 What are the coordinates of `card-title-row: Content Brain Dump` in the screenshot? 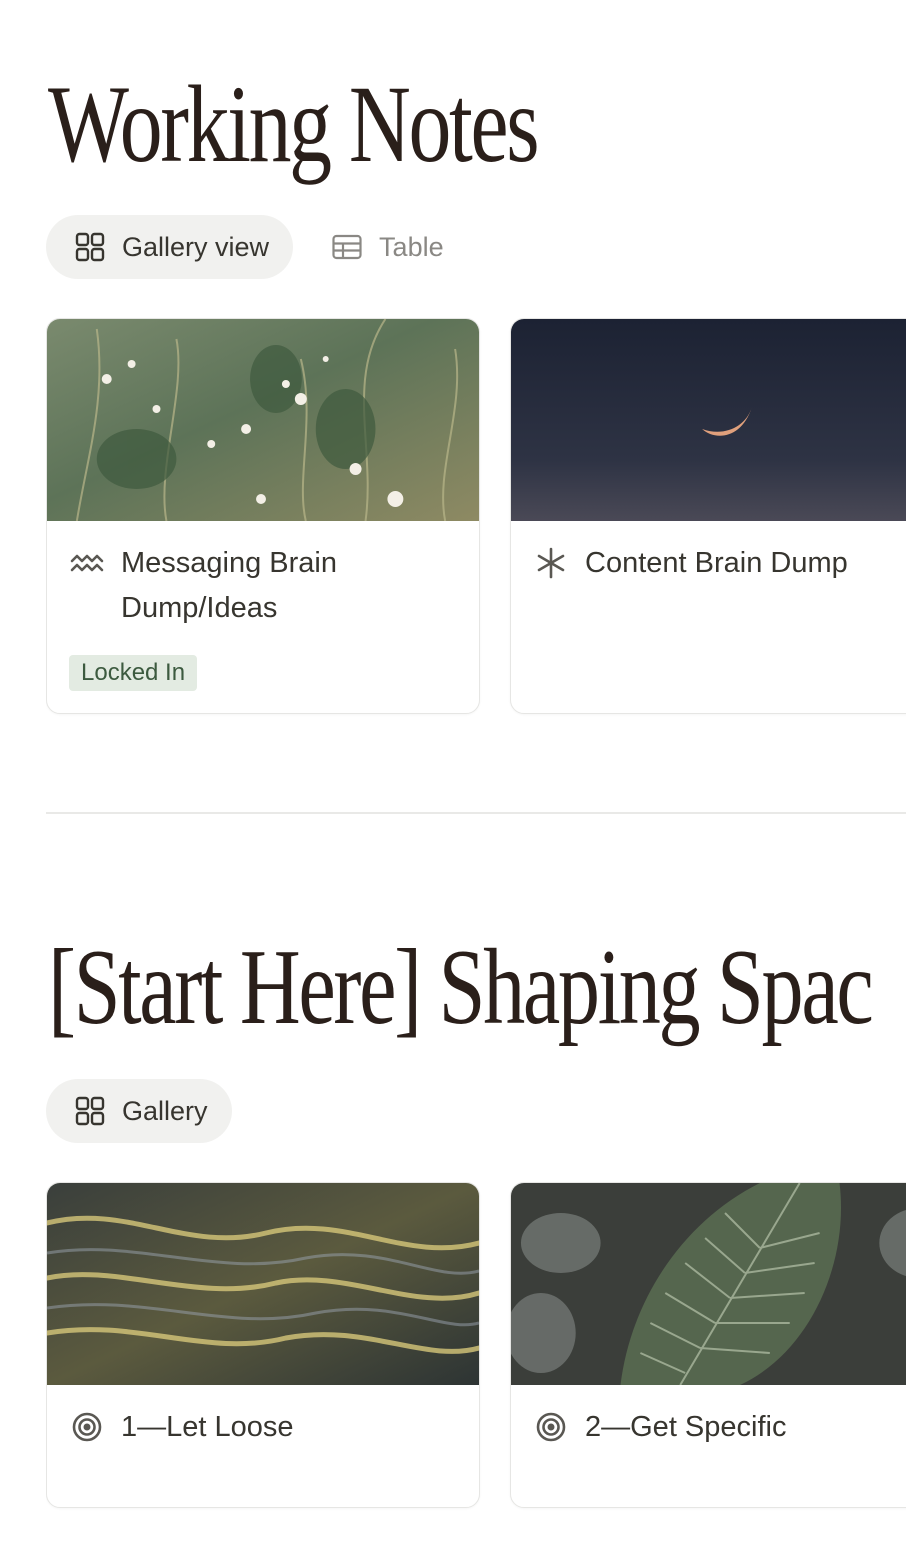 It's located at (719, 563).